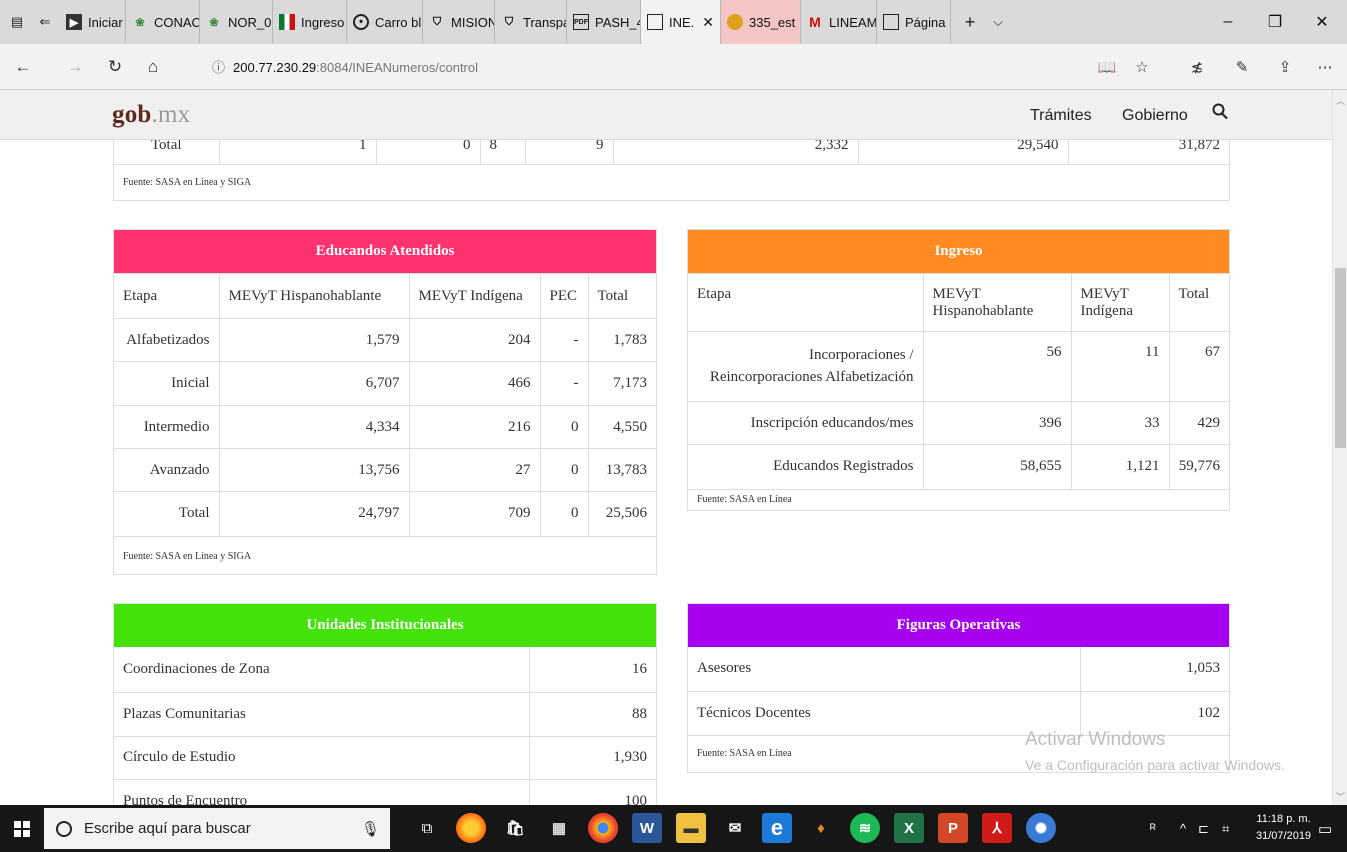 This screenshot has width=1347, height=852. Describe the element at coordinates (671, 152) in the screenshot. I see `table-row: Total 1 0 8 9 2,332 29,540 31,872` at that location.